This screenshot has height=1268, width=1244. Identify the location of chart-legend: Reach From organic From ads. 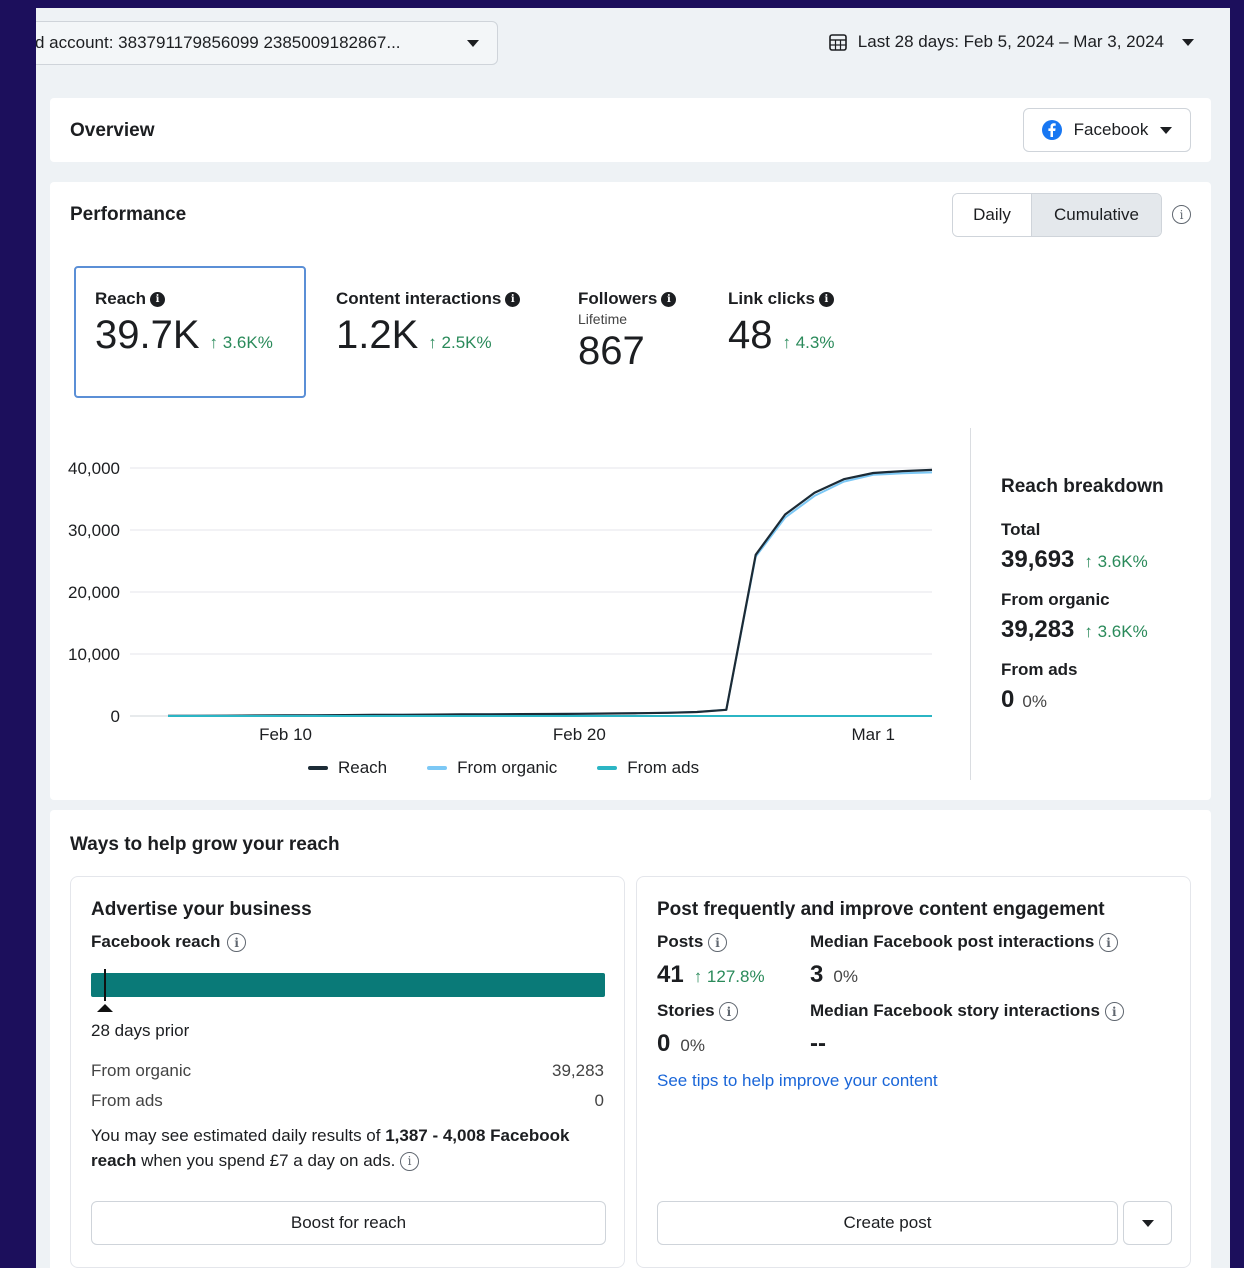
(503, 768).